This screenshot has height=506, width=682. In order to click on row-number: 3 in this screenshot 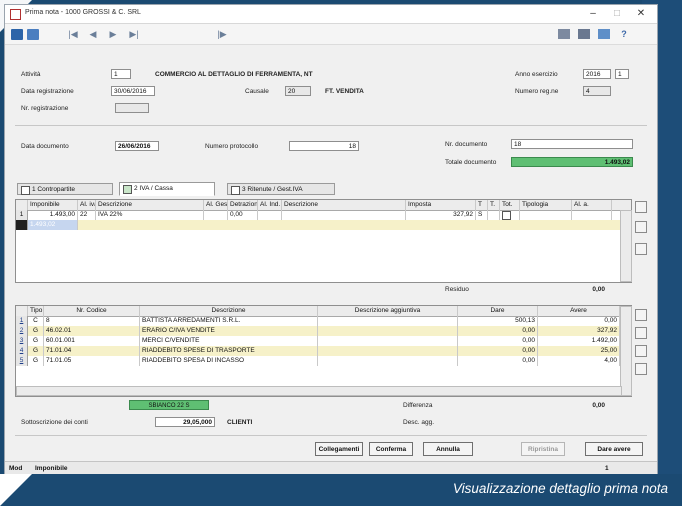, I will do `click(22, 341)`.